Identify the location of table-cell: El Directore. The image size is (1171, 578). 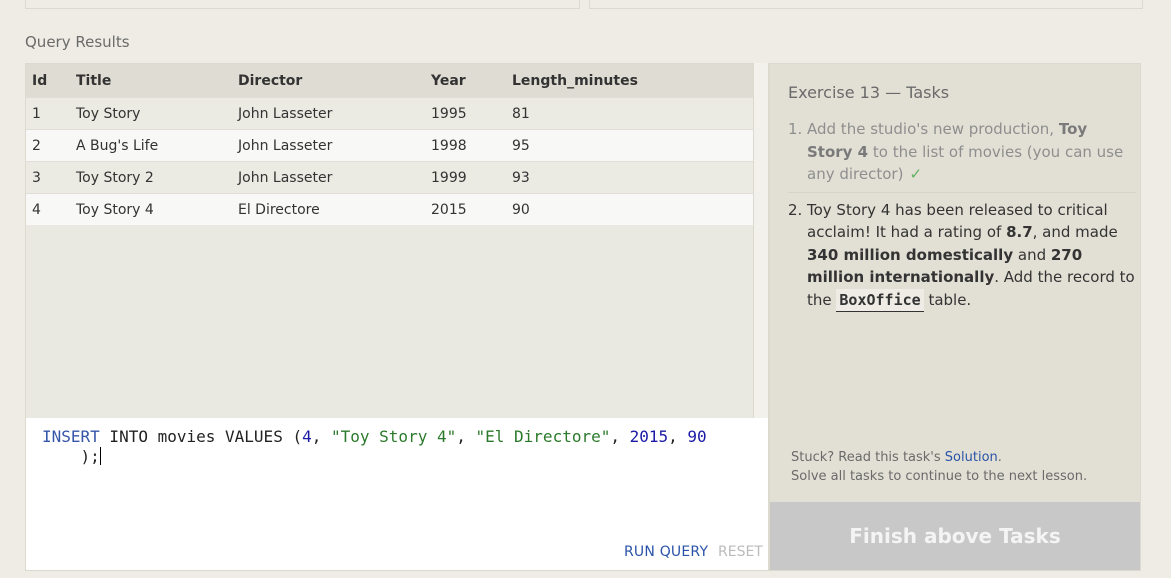
(334, 209).